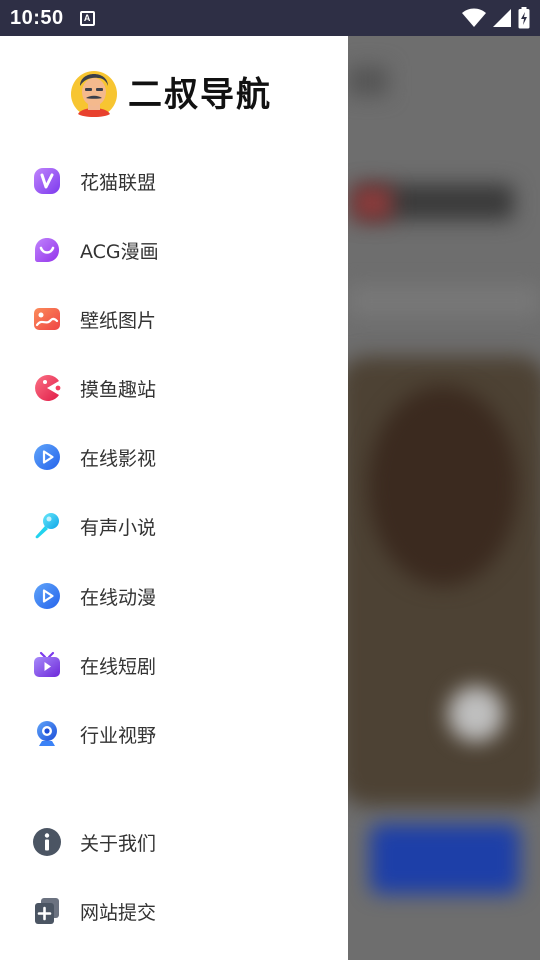 This screenshot has height=960, width=540. What do you see at coordinates (119, 251) in the screenshot?
I see `menu-item-label: ACG漫画` at bounding box center [119, 251].